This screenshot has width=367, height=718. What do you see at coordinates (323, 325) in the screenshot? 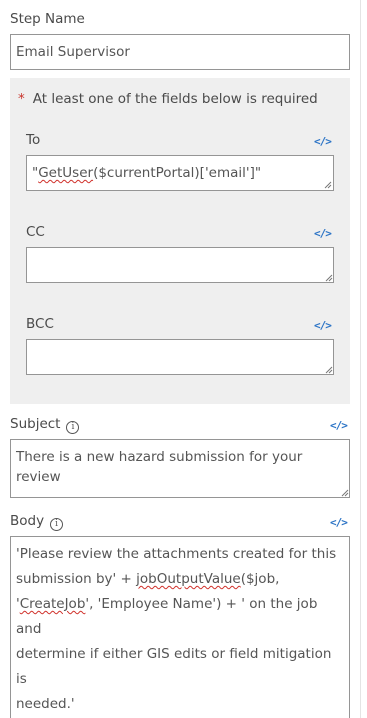
I see `bcc-expression-code-icon: </>` at bounding box center [323, 325].